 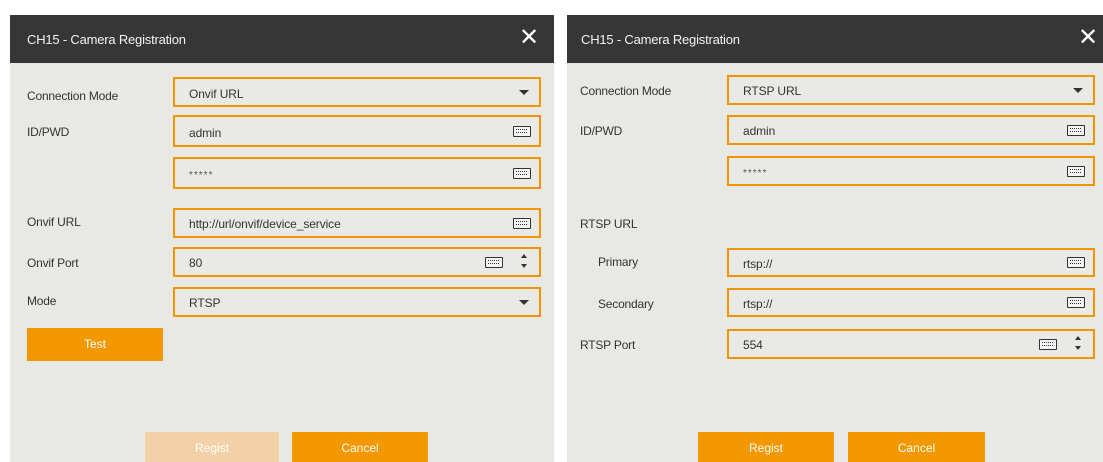 I want to click on onvif-url-value: http://url/onvif/device_service, so click(x=265, y=224).